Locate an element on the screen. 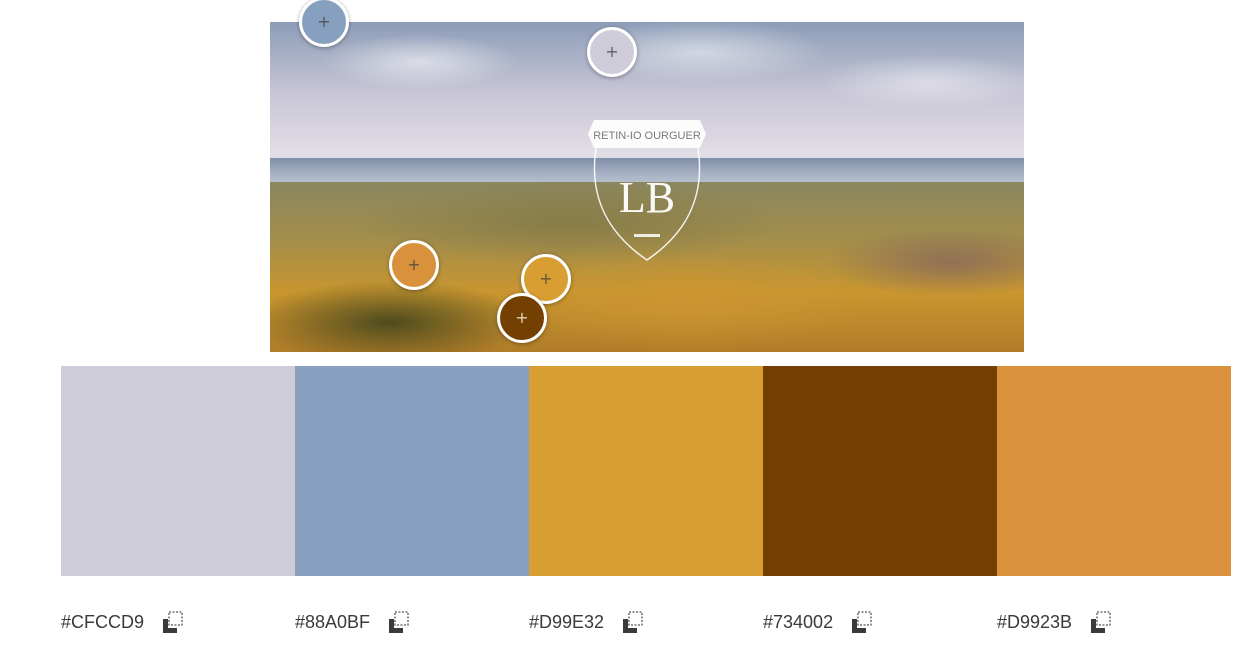  swatch-label: #D99E32 is located at coordinates (646, 622).